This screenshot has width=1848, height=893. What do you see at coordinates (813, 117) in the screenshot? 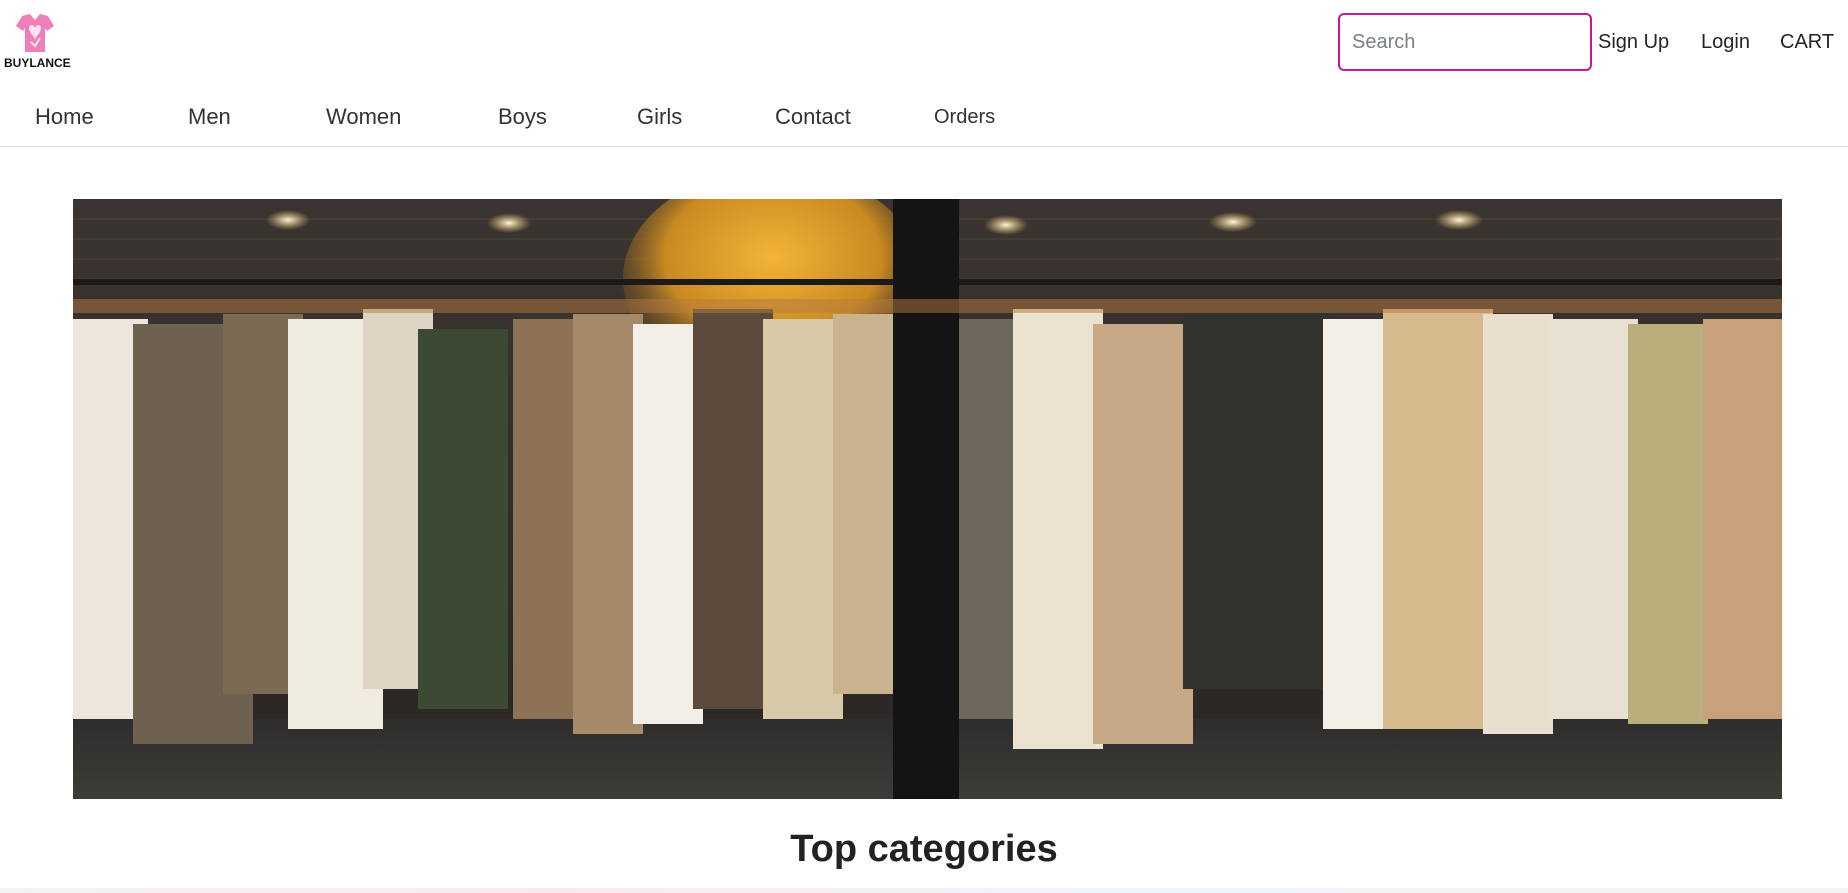
I see `nav-item-contact: Contact` at bounding box center [813, 117].